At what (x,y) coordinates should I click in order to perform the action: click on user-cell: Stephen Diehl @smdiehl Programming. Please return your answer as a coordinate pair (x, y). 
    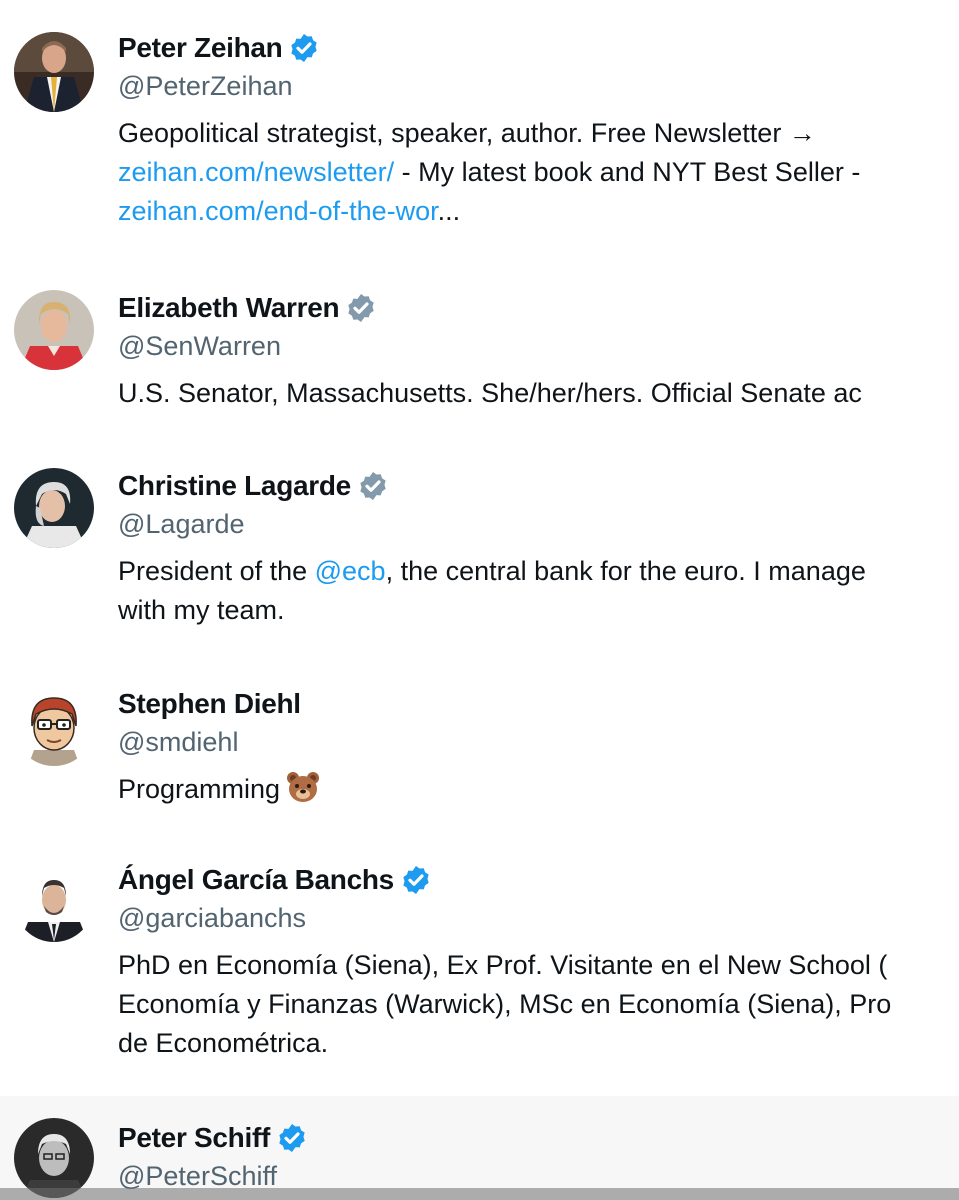
    Looking at the image, I should click on (479, 751).